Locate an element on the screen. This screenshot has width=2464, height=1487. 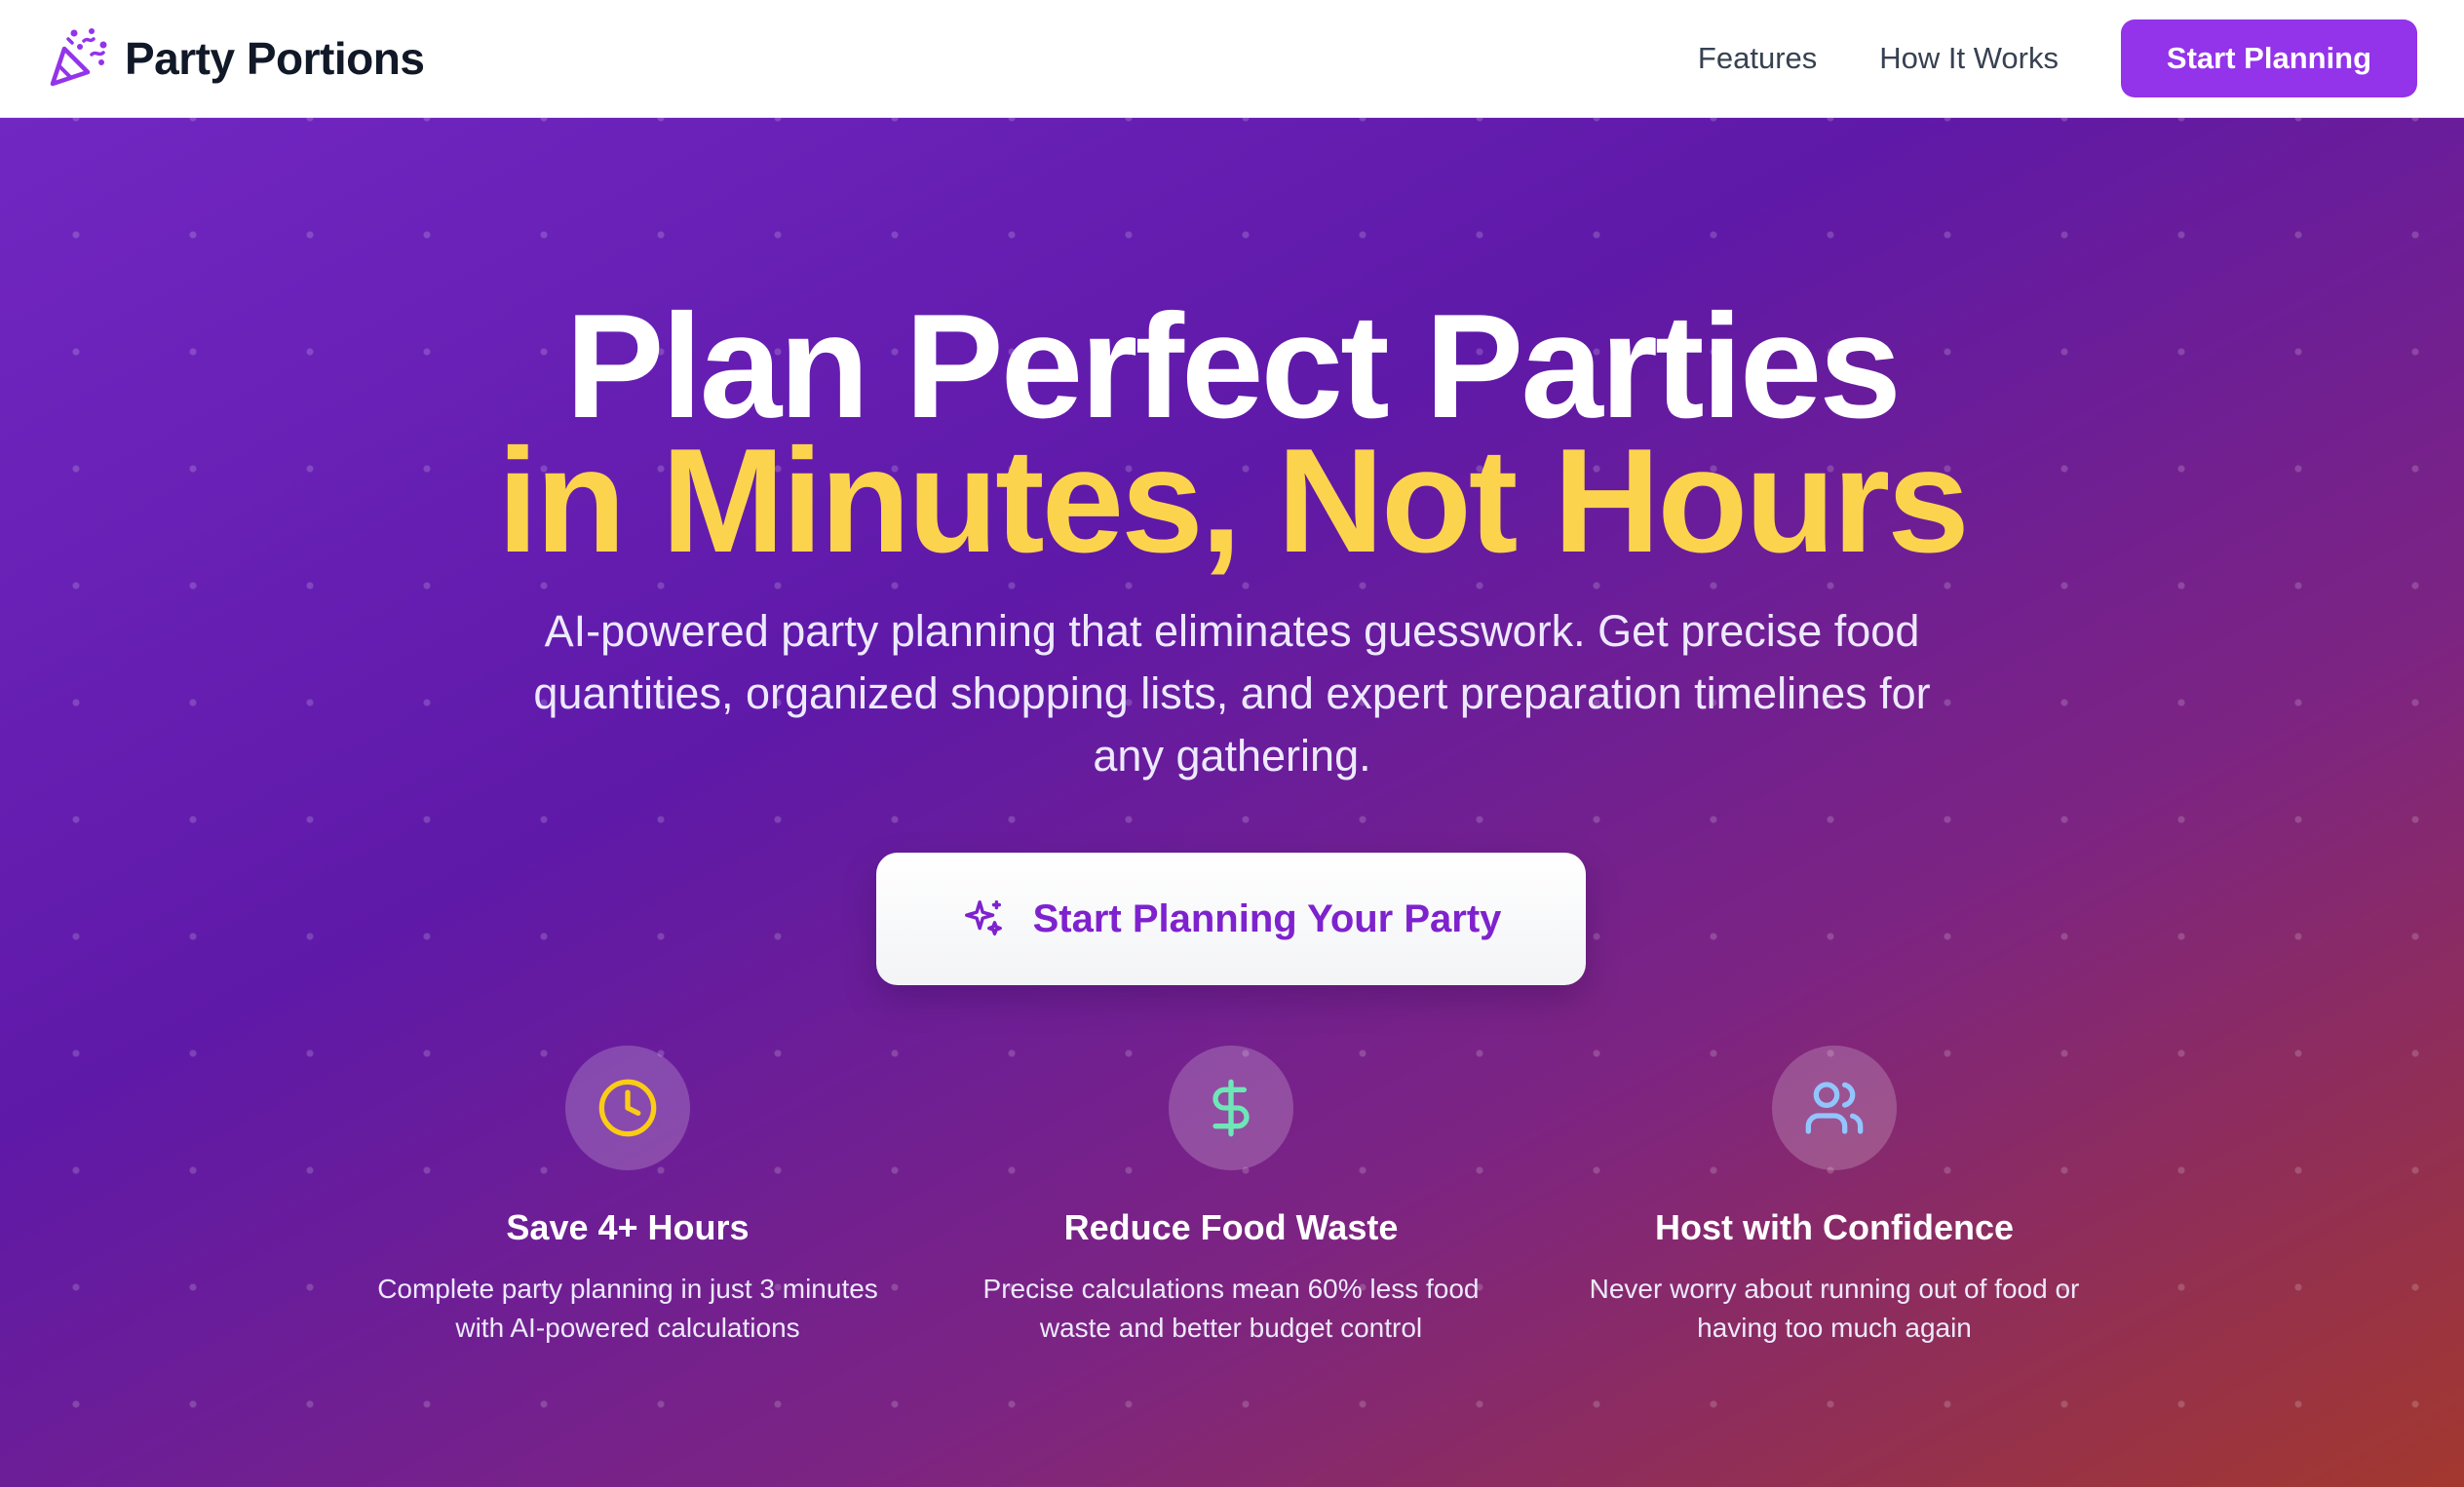
cta-label: Start Planning Your Party is located at coordinates (1267, 918).